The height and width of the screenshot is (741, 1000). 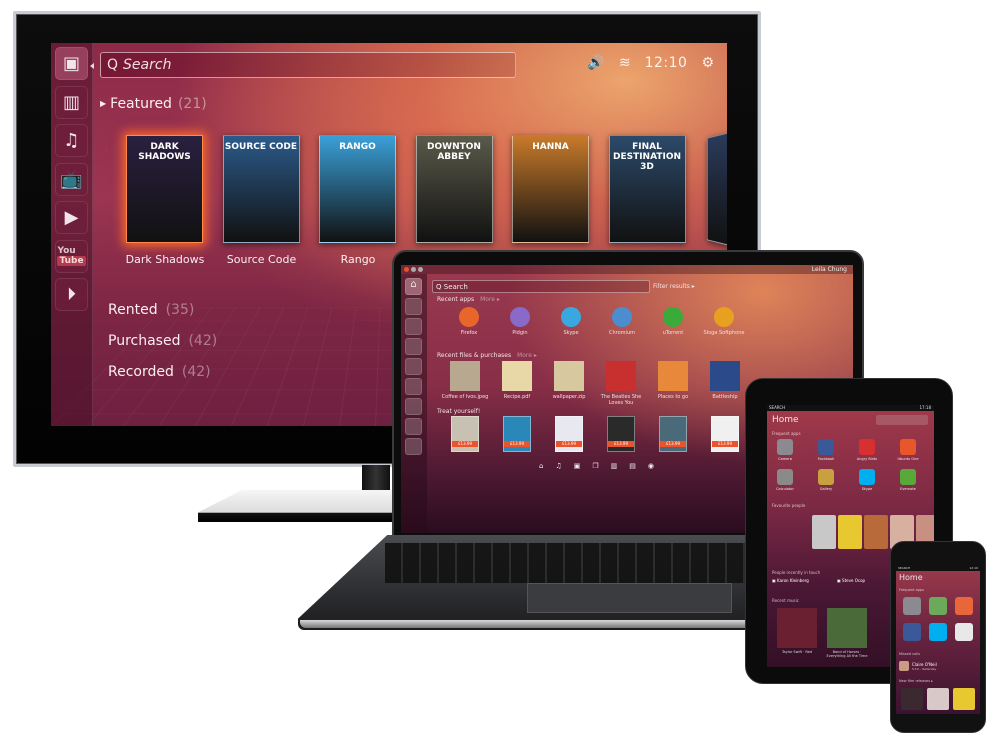 I want to click on movie-title: Source Code, so click(x=262, y=259).